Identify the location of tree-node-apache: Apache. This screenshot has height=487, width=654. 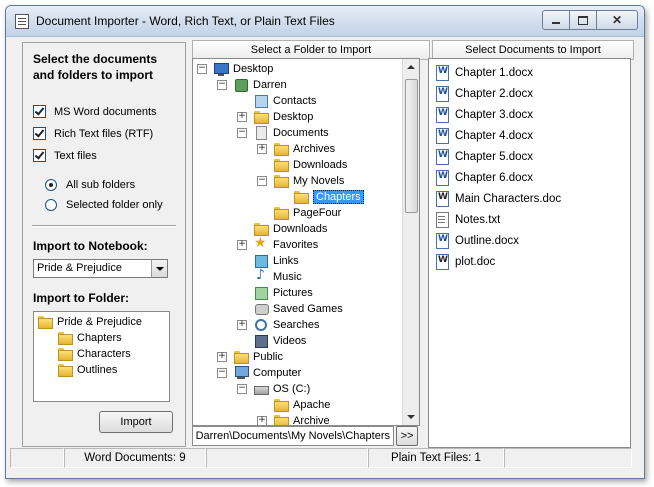
(293, 405).